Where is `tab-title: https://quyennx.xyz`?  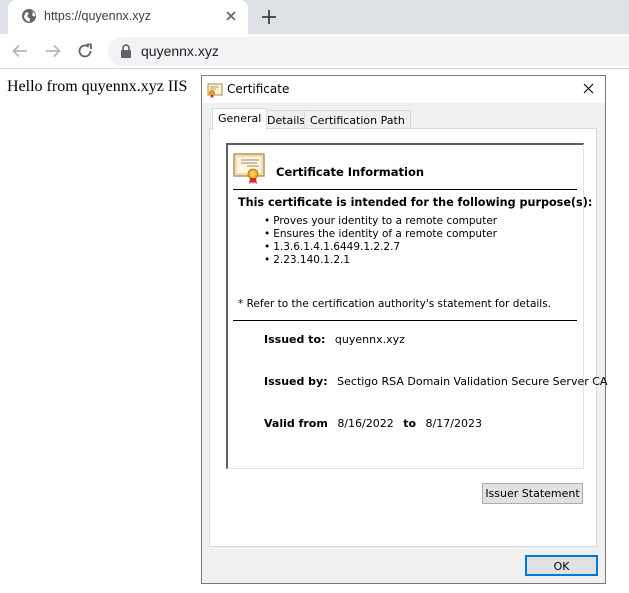
tab-title: https://quyennx.xyz is located at coordinates (98, 16).